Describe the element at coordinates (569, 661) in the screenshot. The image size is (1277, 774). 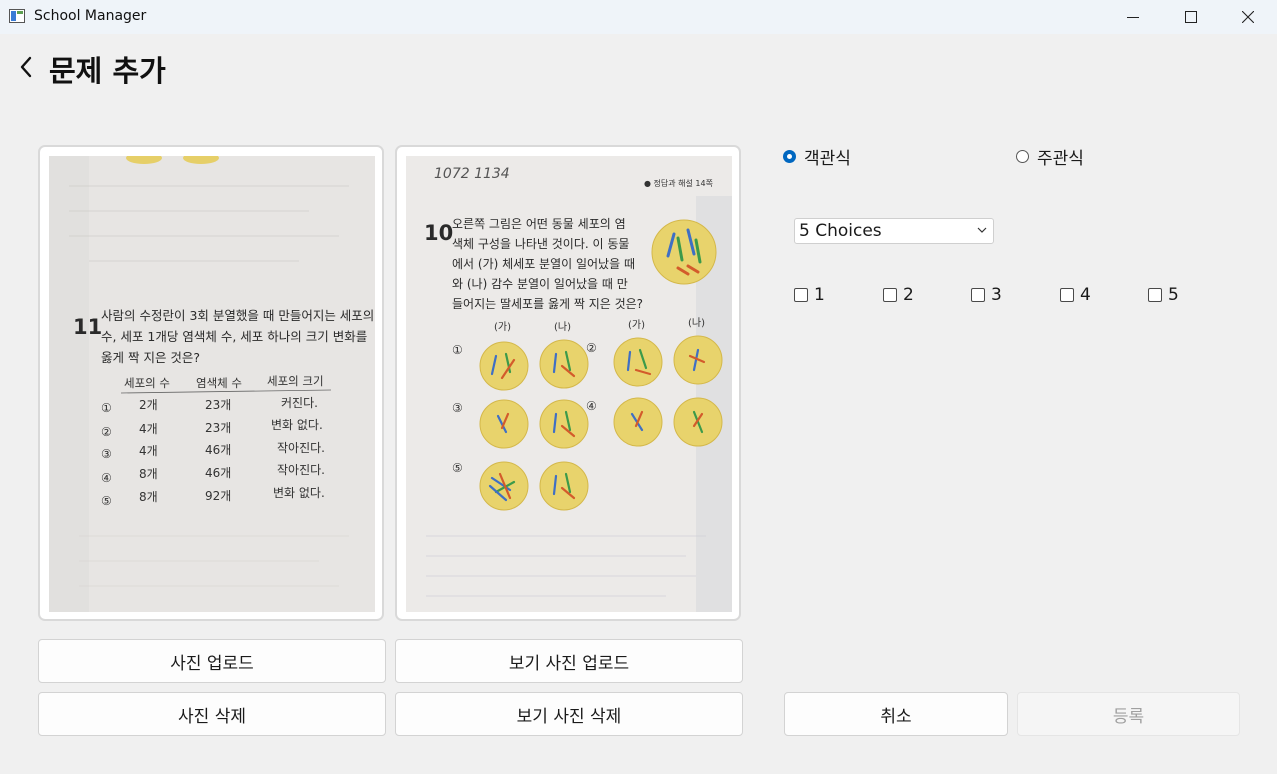
I see `upload-choice-photo-button: 보기 사진 업로드` at that location.